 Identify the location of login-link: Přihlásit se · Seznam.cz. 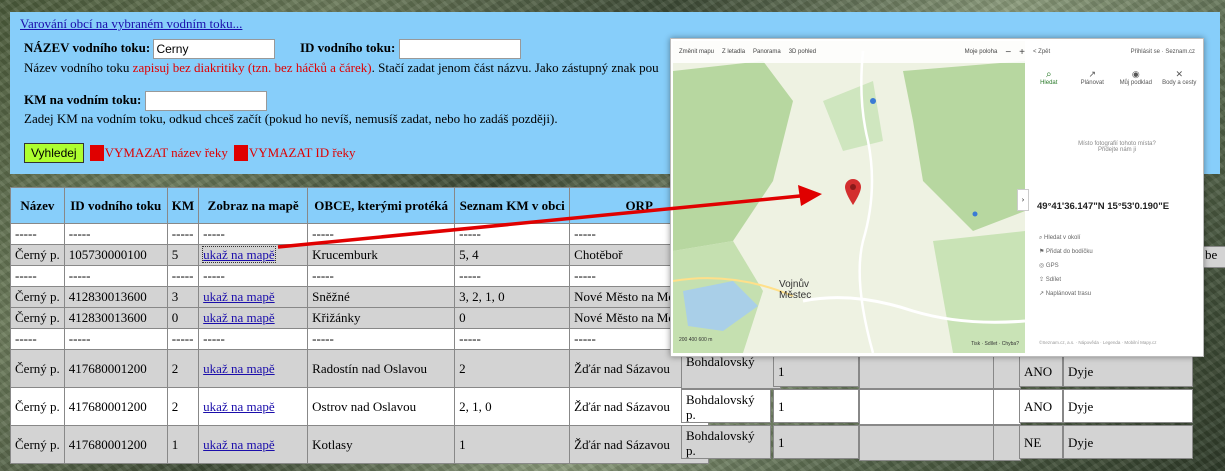
(1163, 52).